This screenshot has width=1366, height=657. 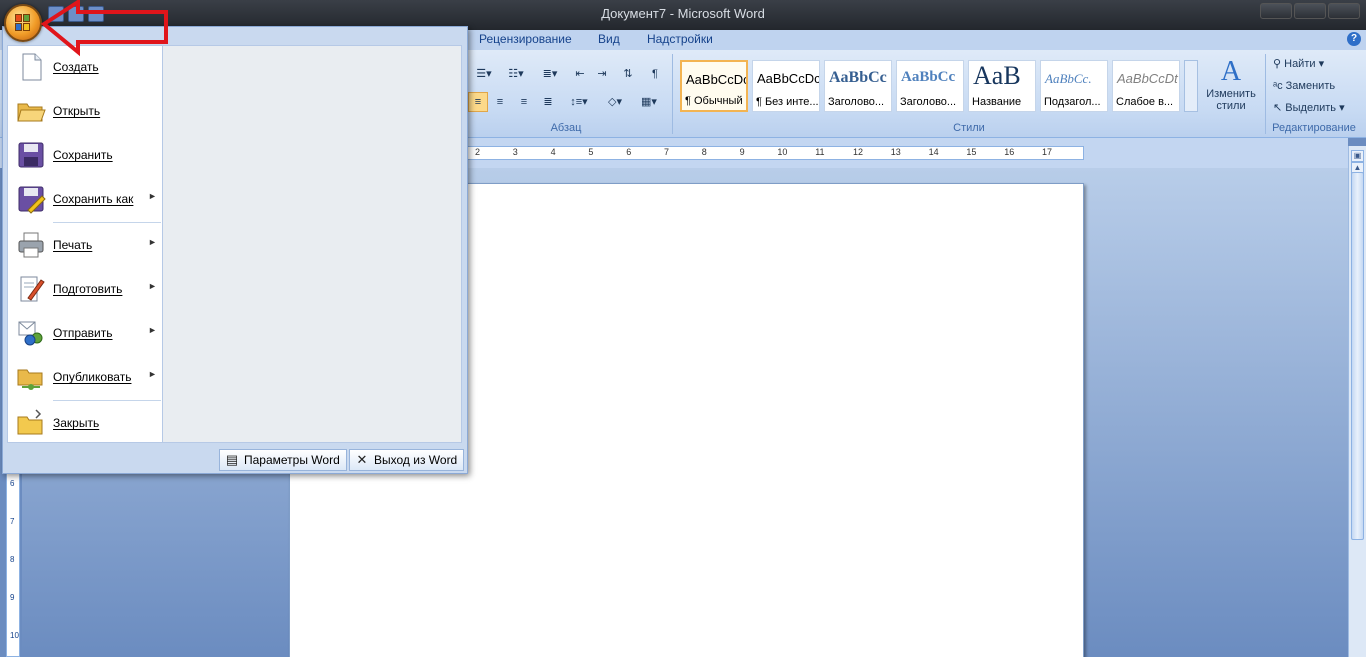 I want to click on vertical-scrollbar: ▣ ▲, so click(x=1357, y=401).